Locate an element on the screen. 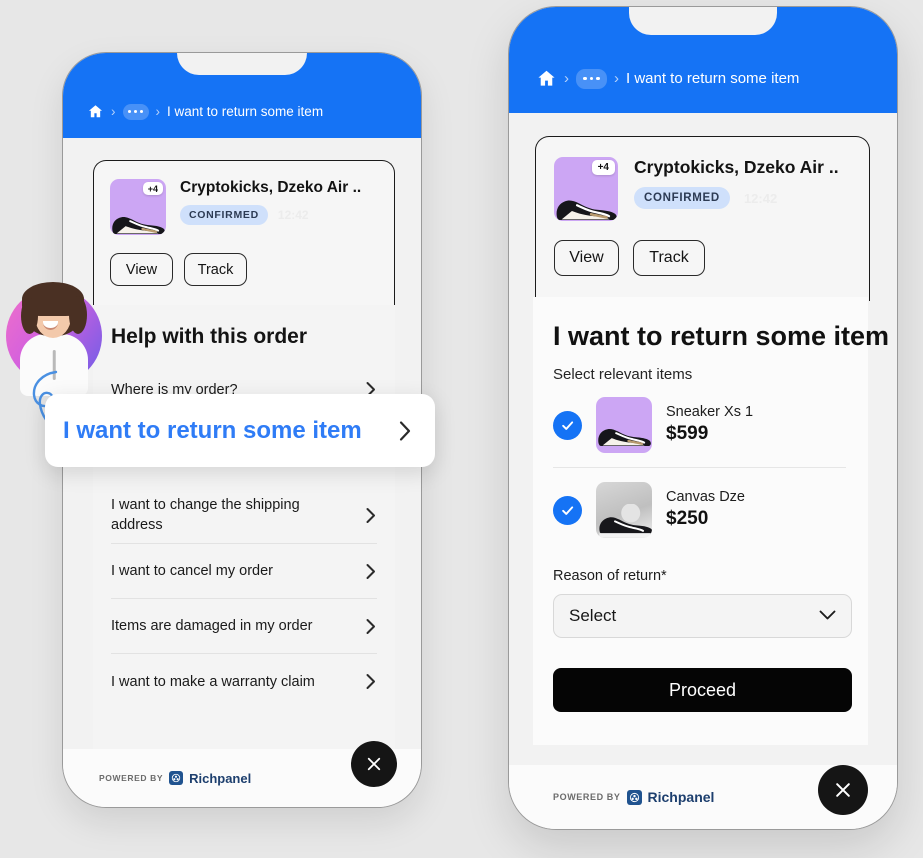 The height and width of the screenshot is (858, 923). proceed-button: Proceed is located at coordinates (702, 690).